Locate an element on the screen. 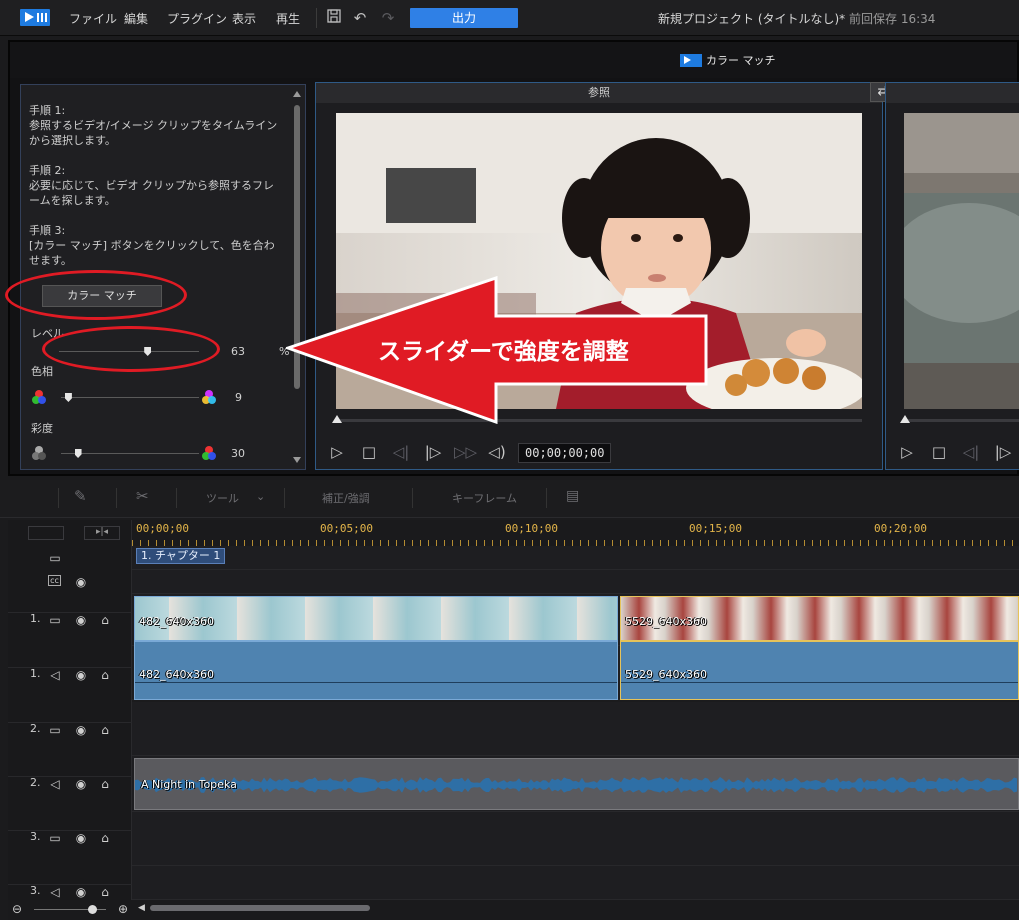  color-match-title: カラー マッチ is located at coordinates (741, 60).